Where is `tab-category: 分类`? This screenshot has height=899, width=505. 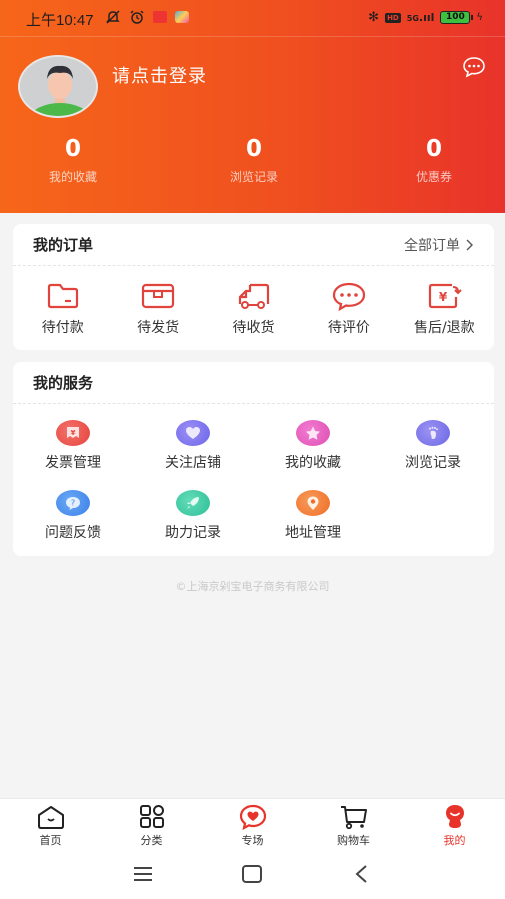
tab-category: 分类 is located at coordinates (151, 824).